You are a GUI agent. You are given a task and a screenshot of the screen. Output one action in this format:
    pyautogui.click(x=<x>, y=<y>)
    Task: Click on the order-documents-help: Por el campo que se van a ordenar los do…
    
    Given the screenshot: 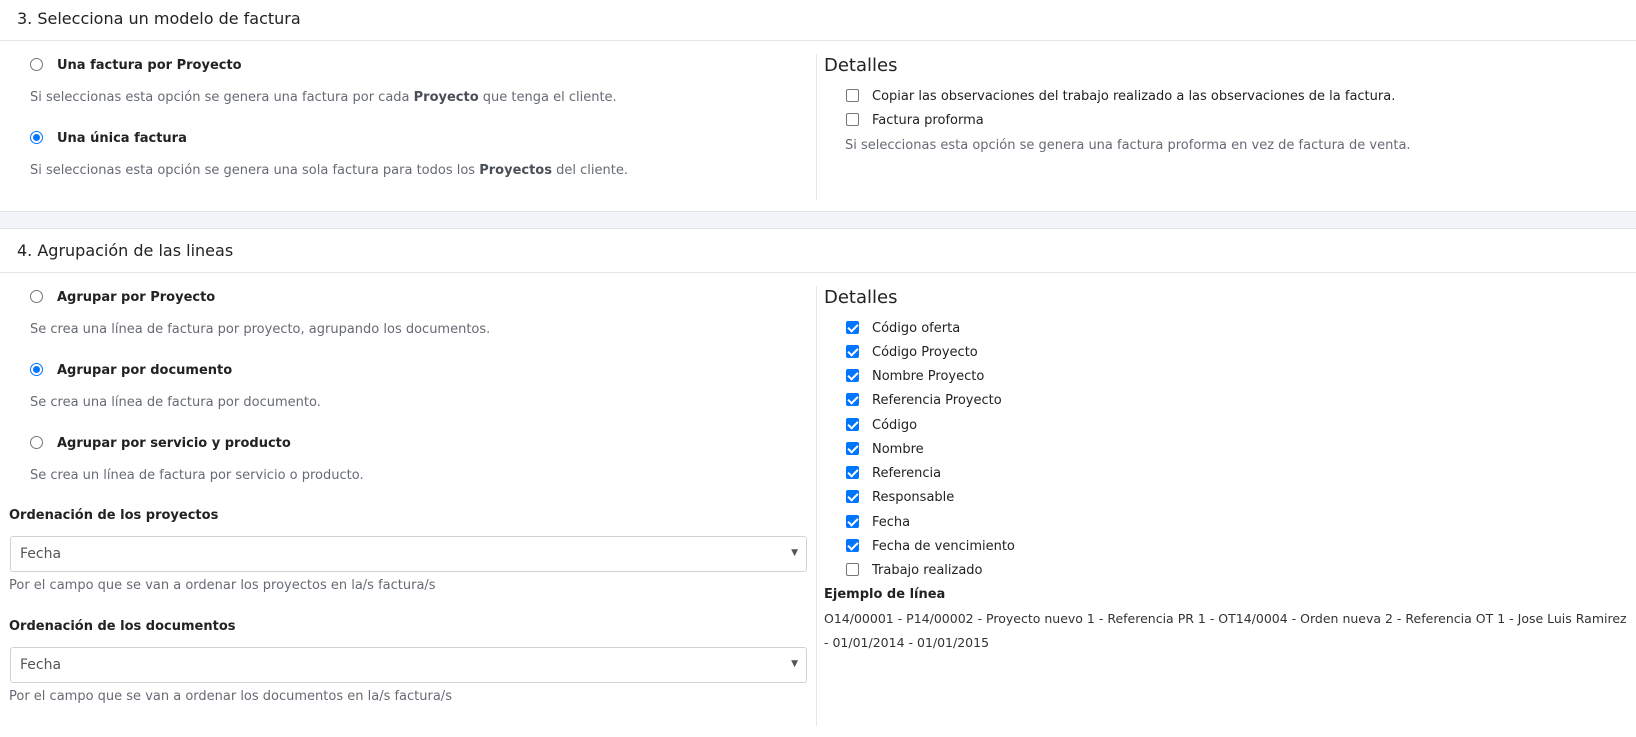 What is the action you would take?
    pyautogui.click(x=230, y=696)
    